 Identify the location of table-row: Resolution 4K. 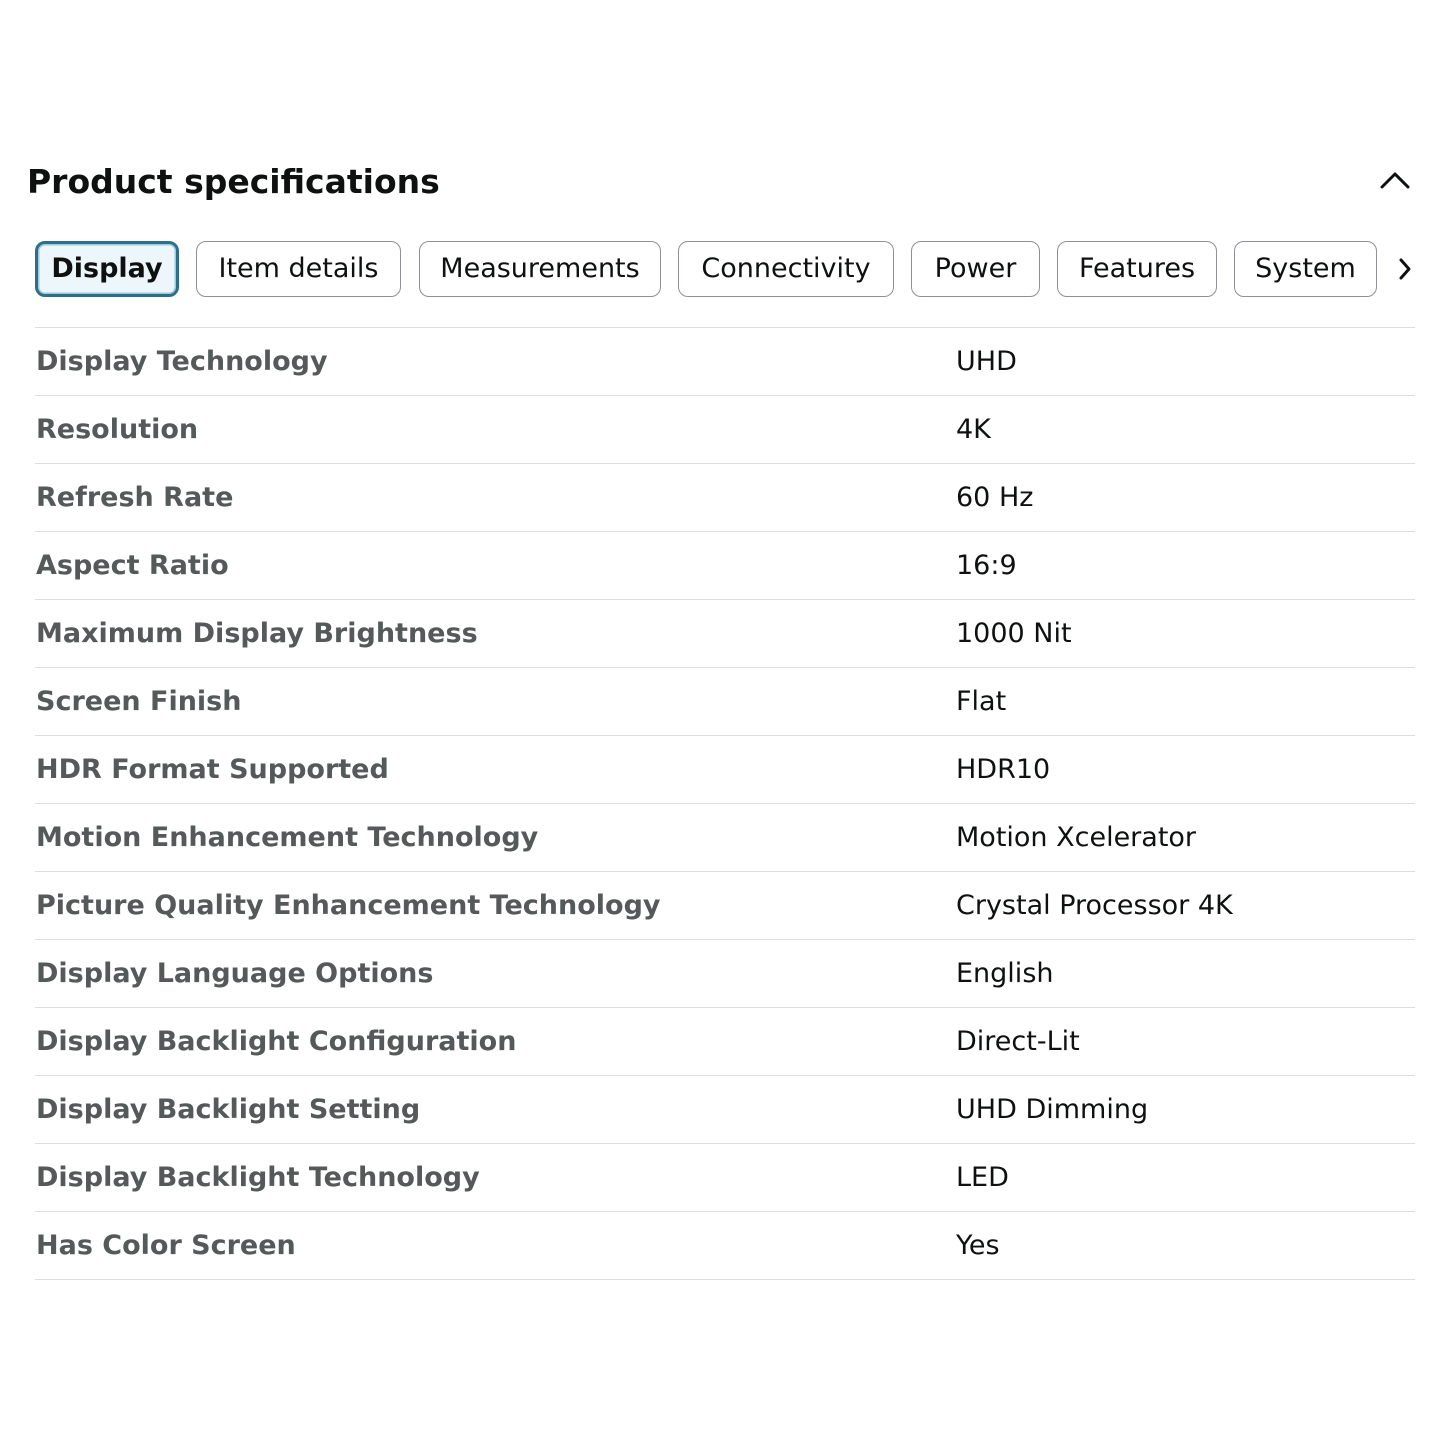
(725, 430).